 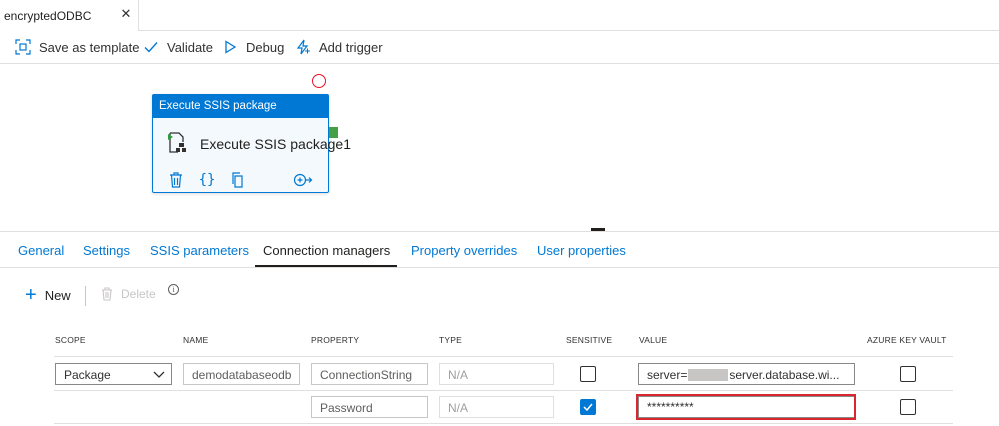 What do you see at coordinates (464, 250) in the screenshot?
I see `tab-property-overrides: Property overrides` at bounding box center [464, 250].